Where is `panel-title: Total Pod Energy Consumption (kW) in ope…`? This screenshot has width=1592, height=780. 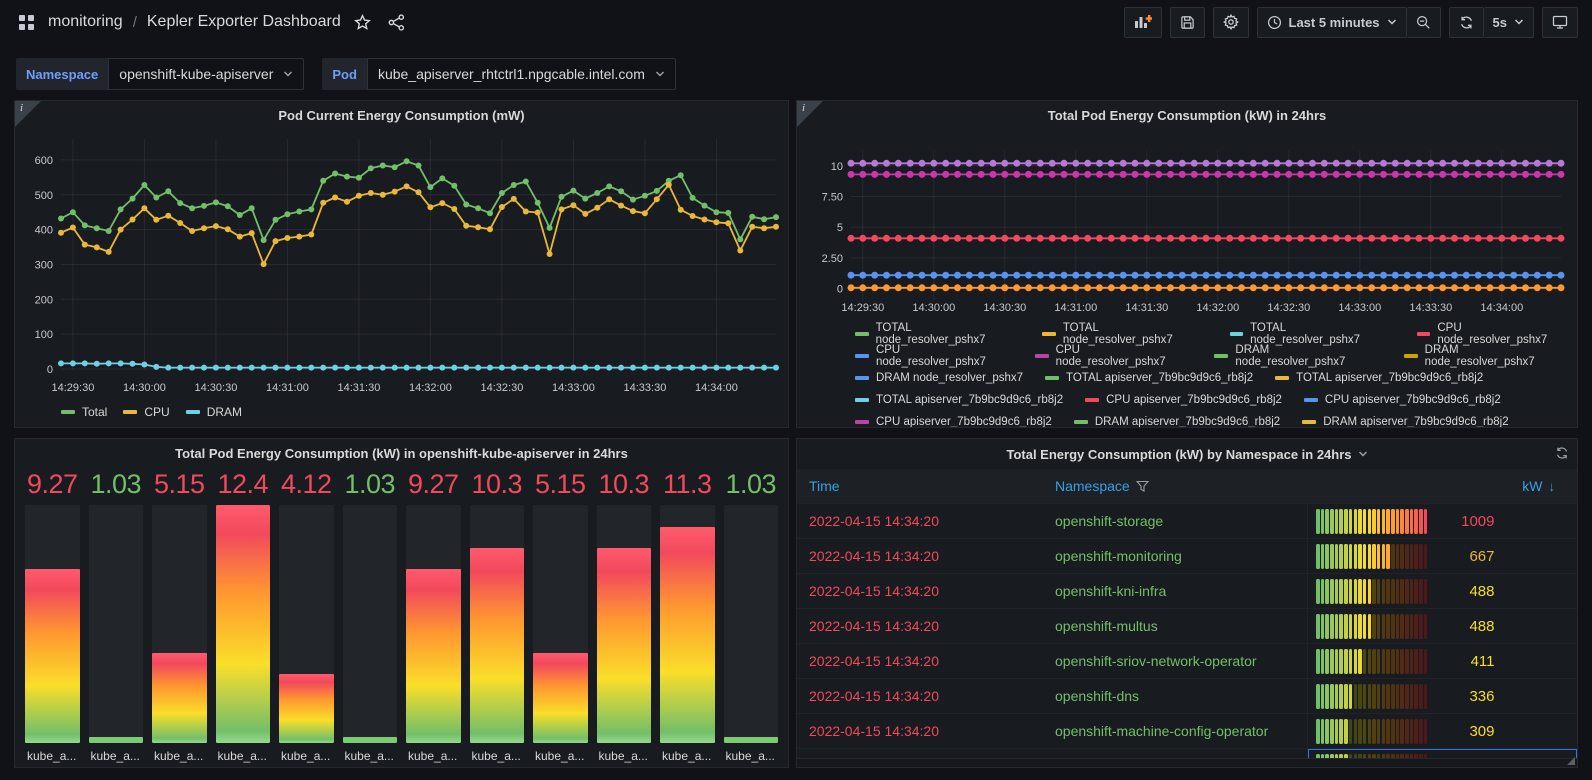 panel-title: Total Pod Energy Consumption (kW) in ope… is located at coordinates (401, 453).